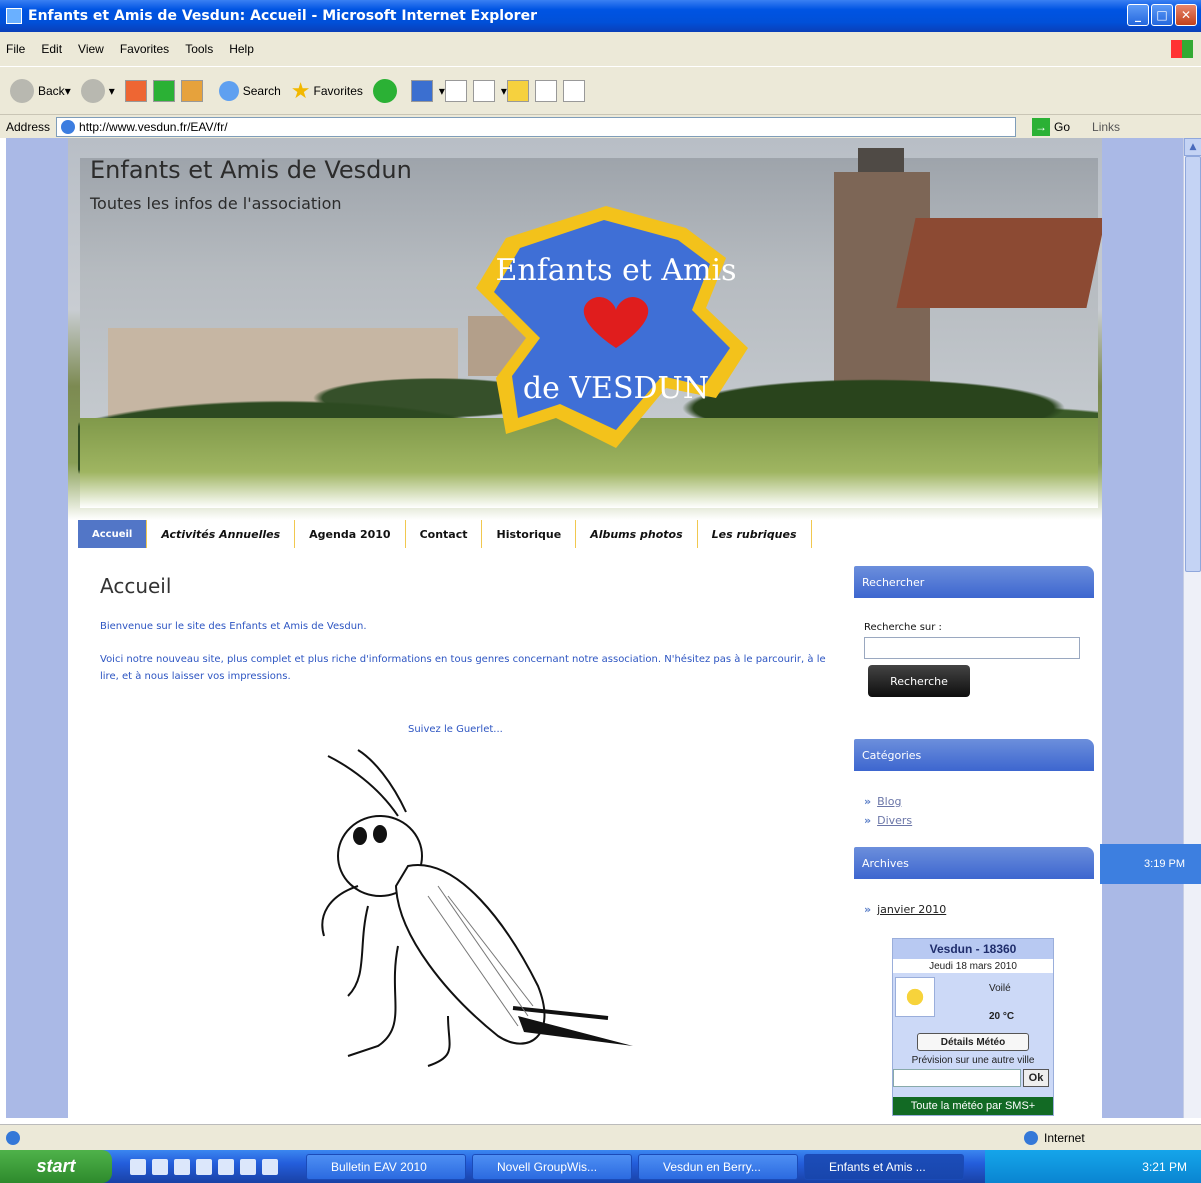 This screenshot has height=1183, width=1201. What do you see at coordinates (1036, 1078) in the screenshot?
I see `weather-ok-button: Ok` at bounding box center [1036, 1078].